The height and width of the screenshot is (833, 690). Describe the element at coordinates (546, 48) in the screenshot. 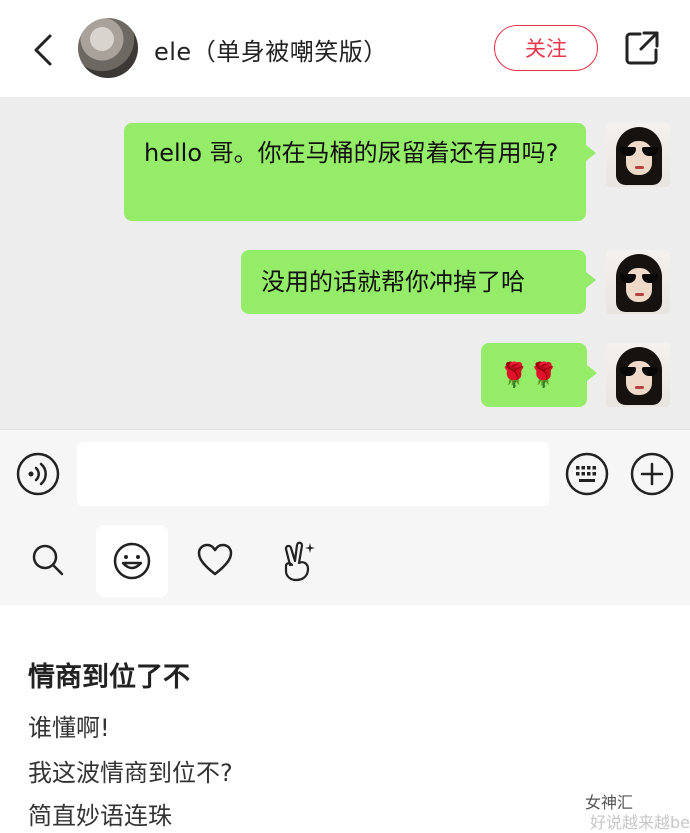

I see `follow-button: 关注` at that location.